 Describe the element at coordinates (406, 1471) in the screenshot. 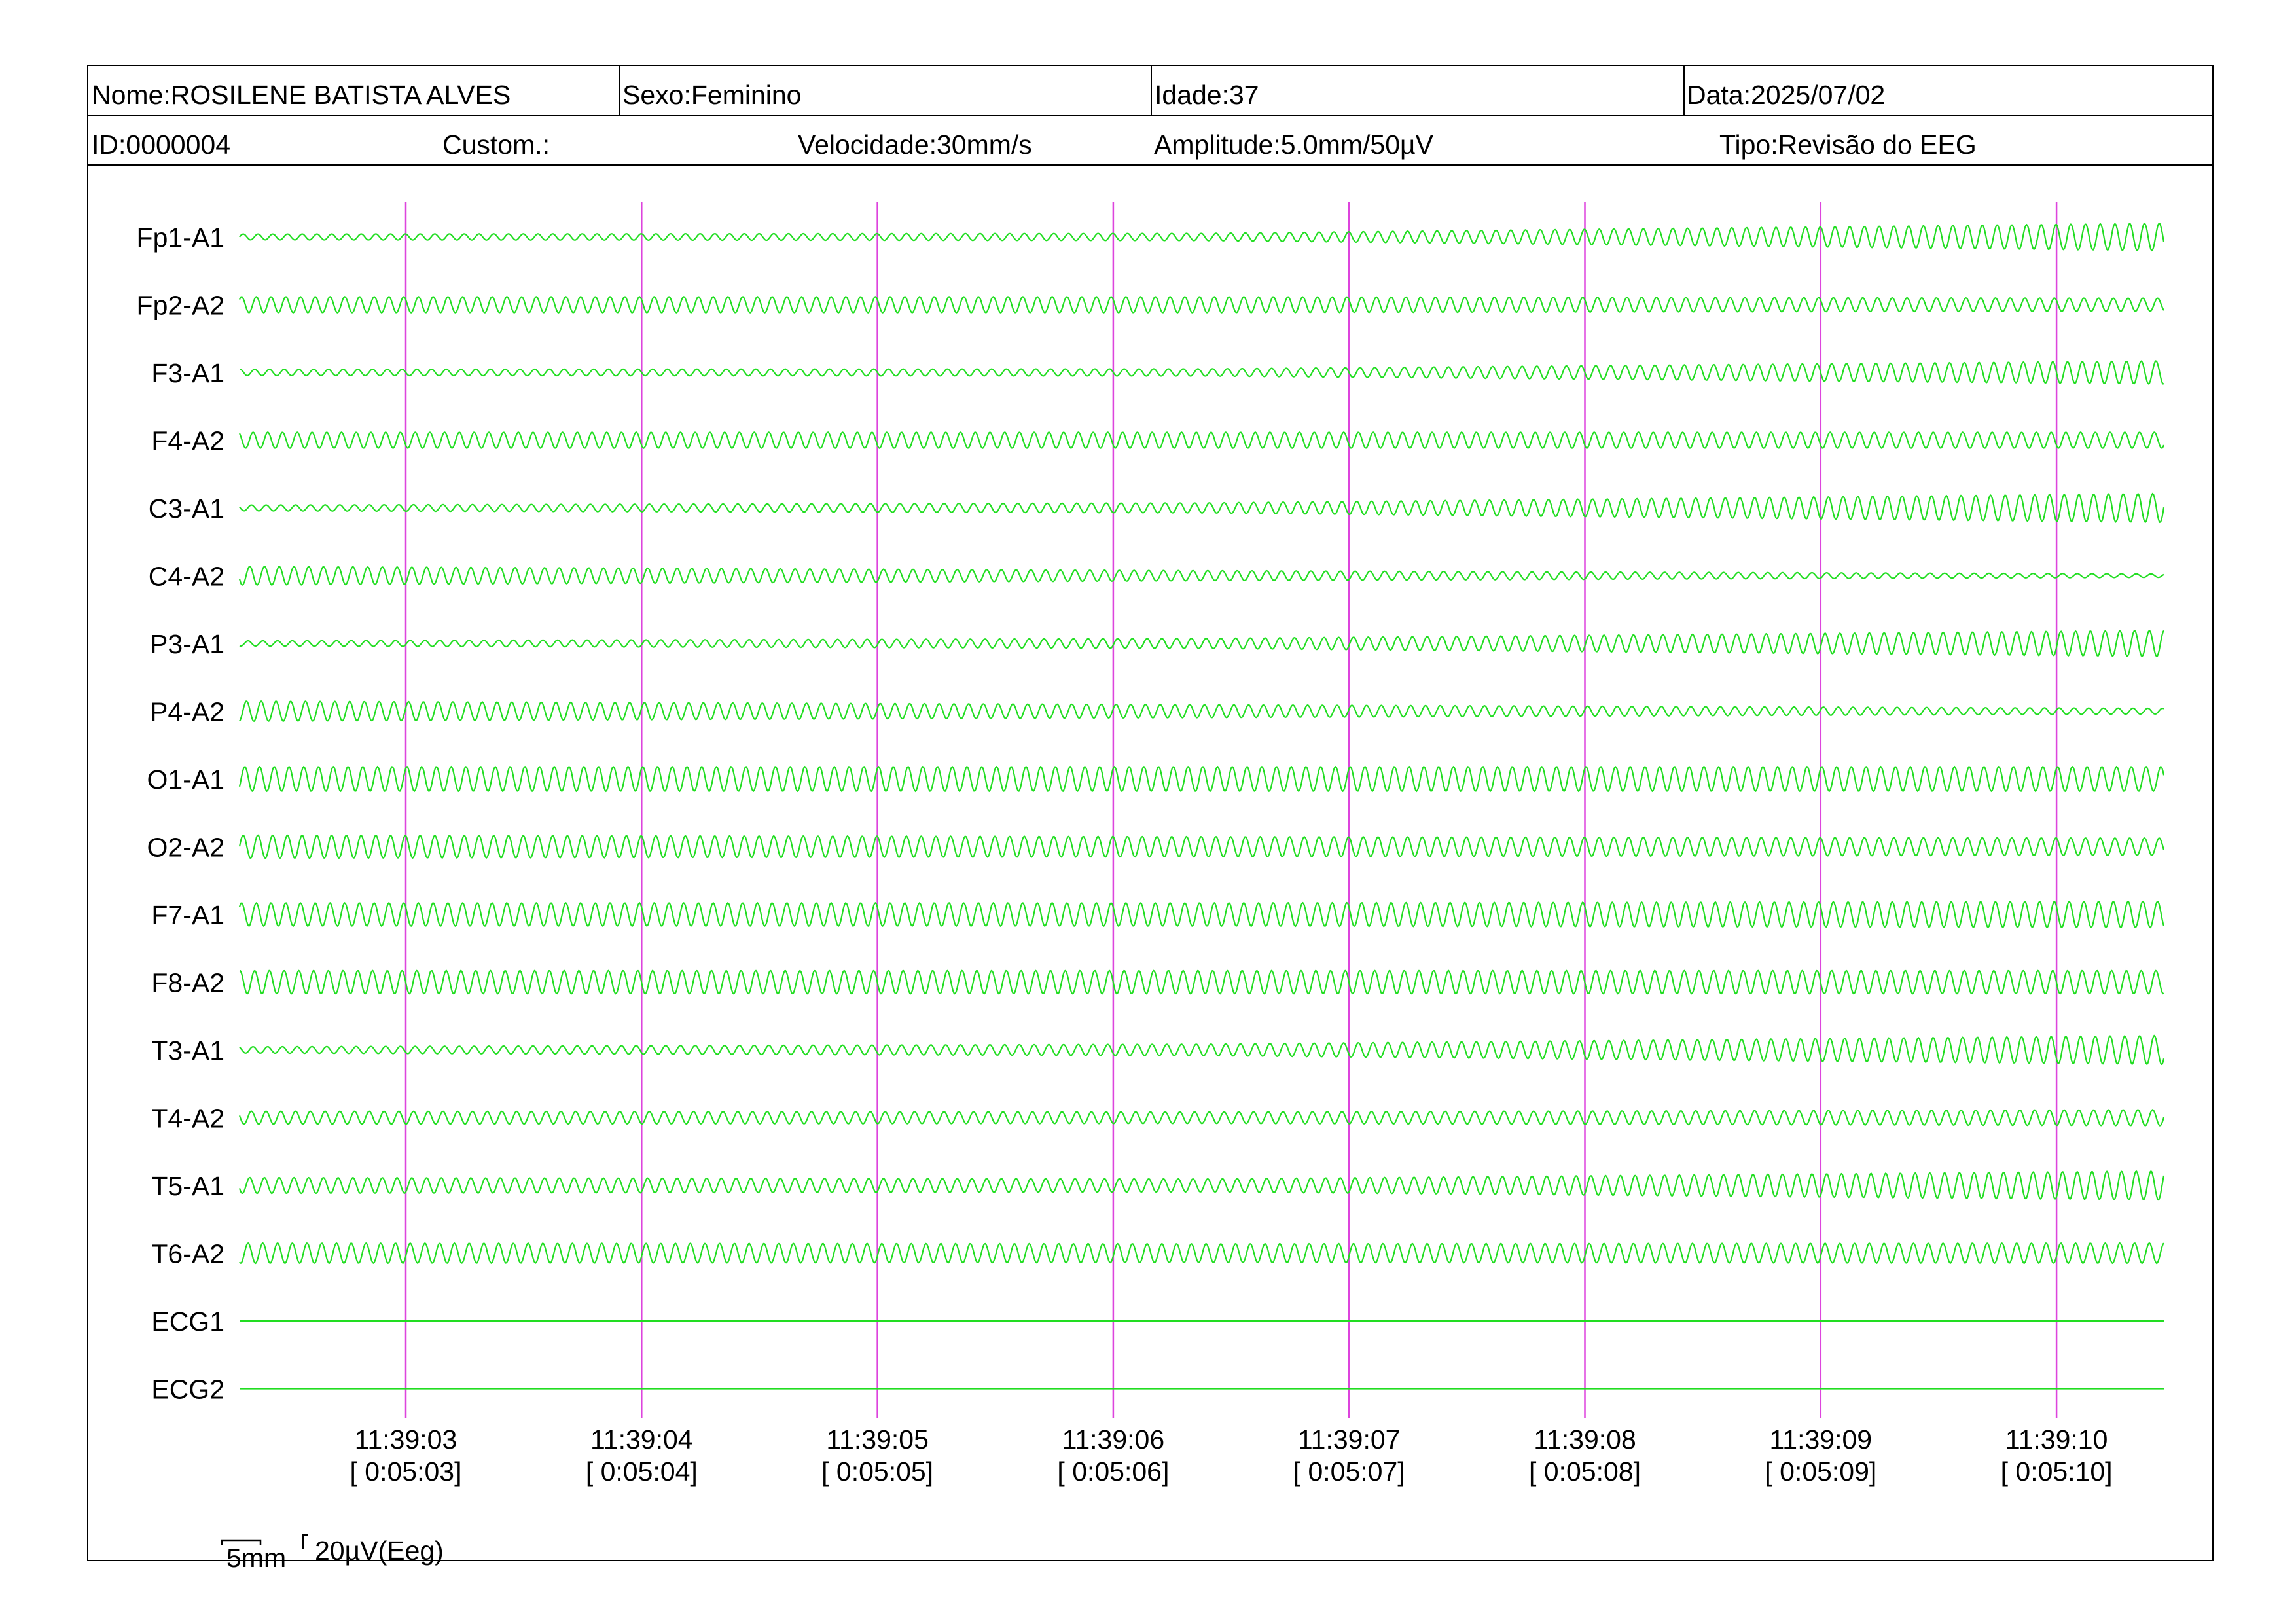

I see `time-marker-elapsed-label: [ 0:05:03]` at that location.